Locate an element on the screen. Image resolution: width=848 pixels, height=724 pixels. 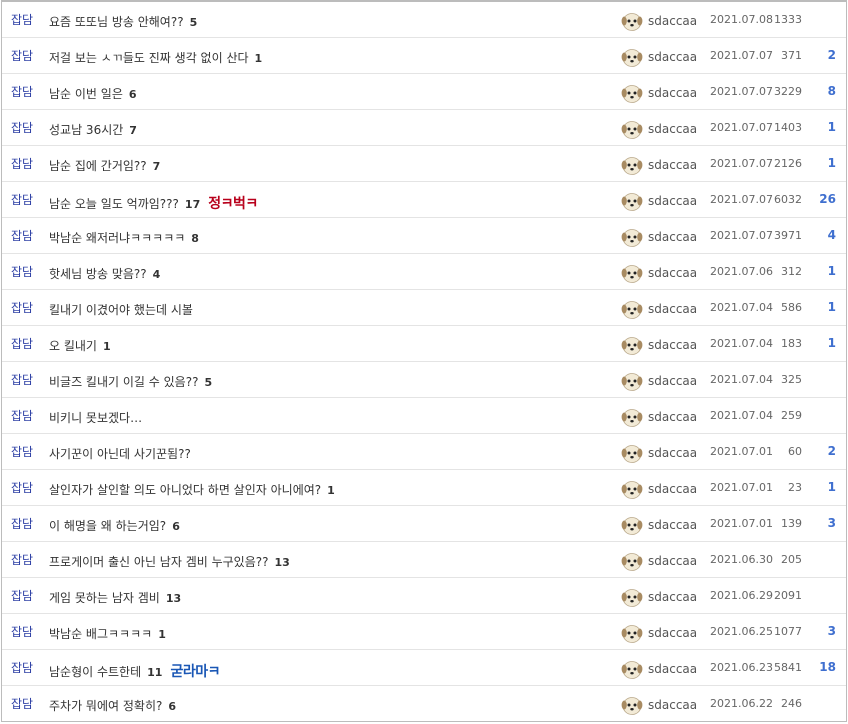
post-title: 남순형이 수트한테 is located at coordinates (95, 672).